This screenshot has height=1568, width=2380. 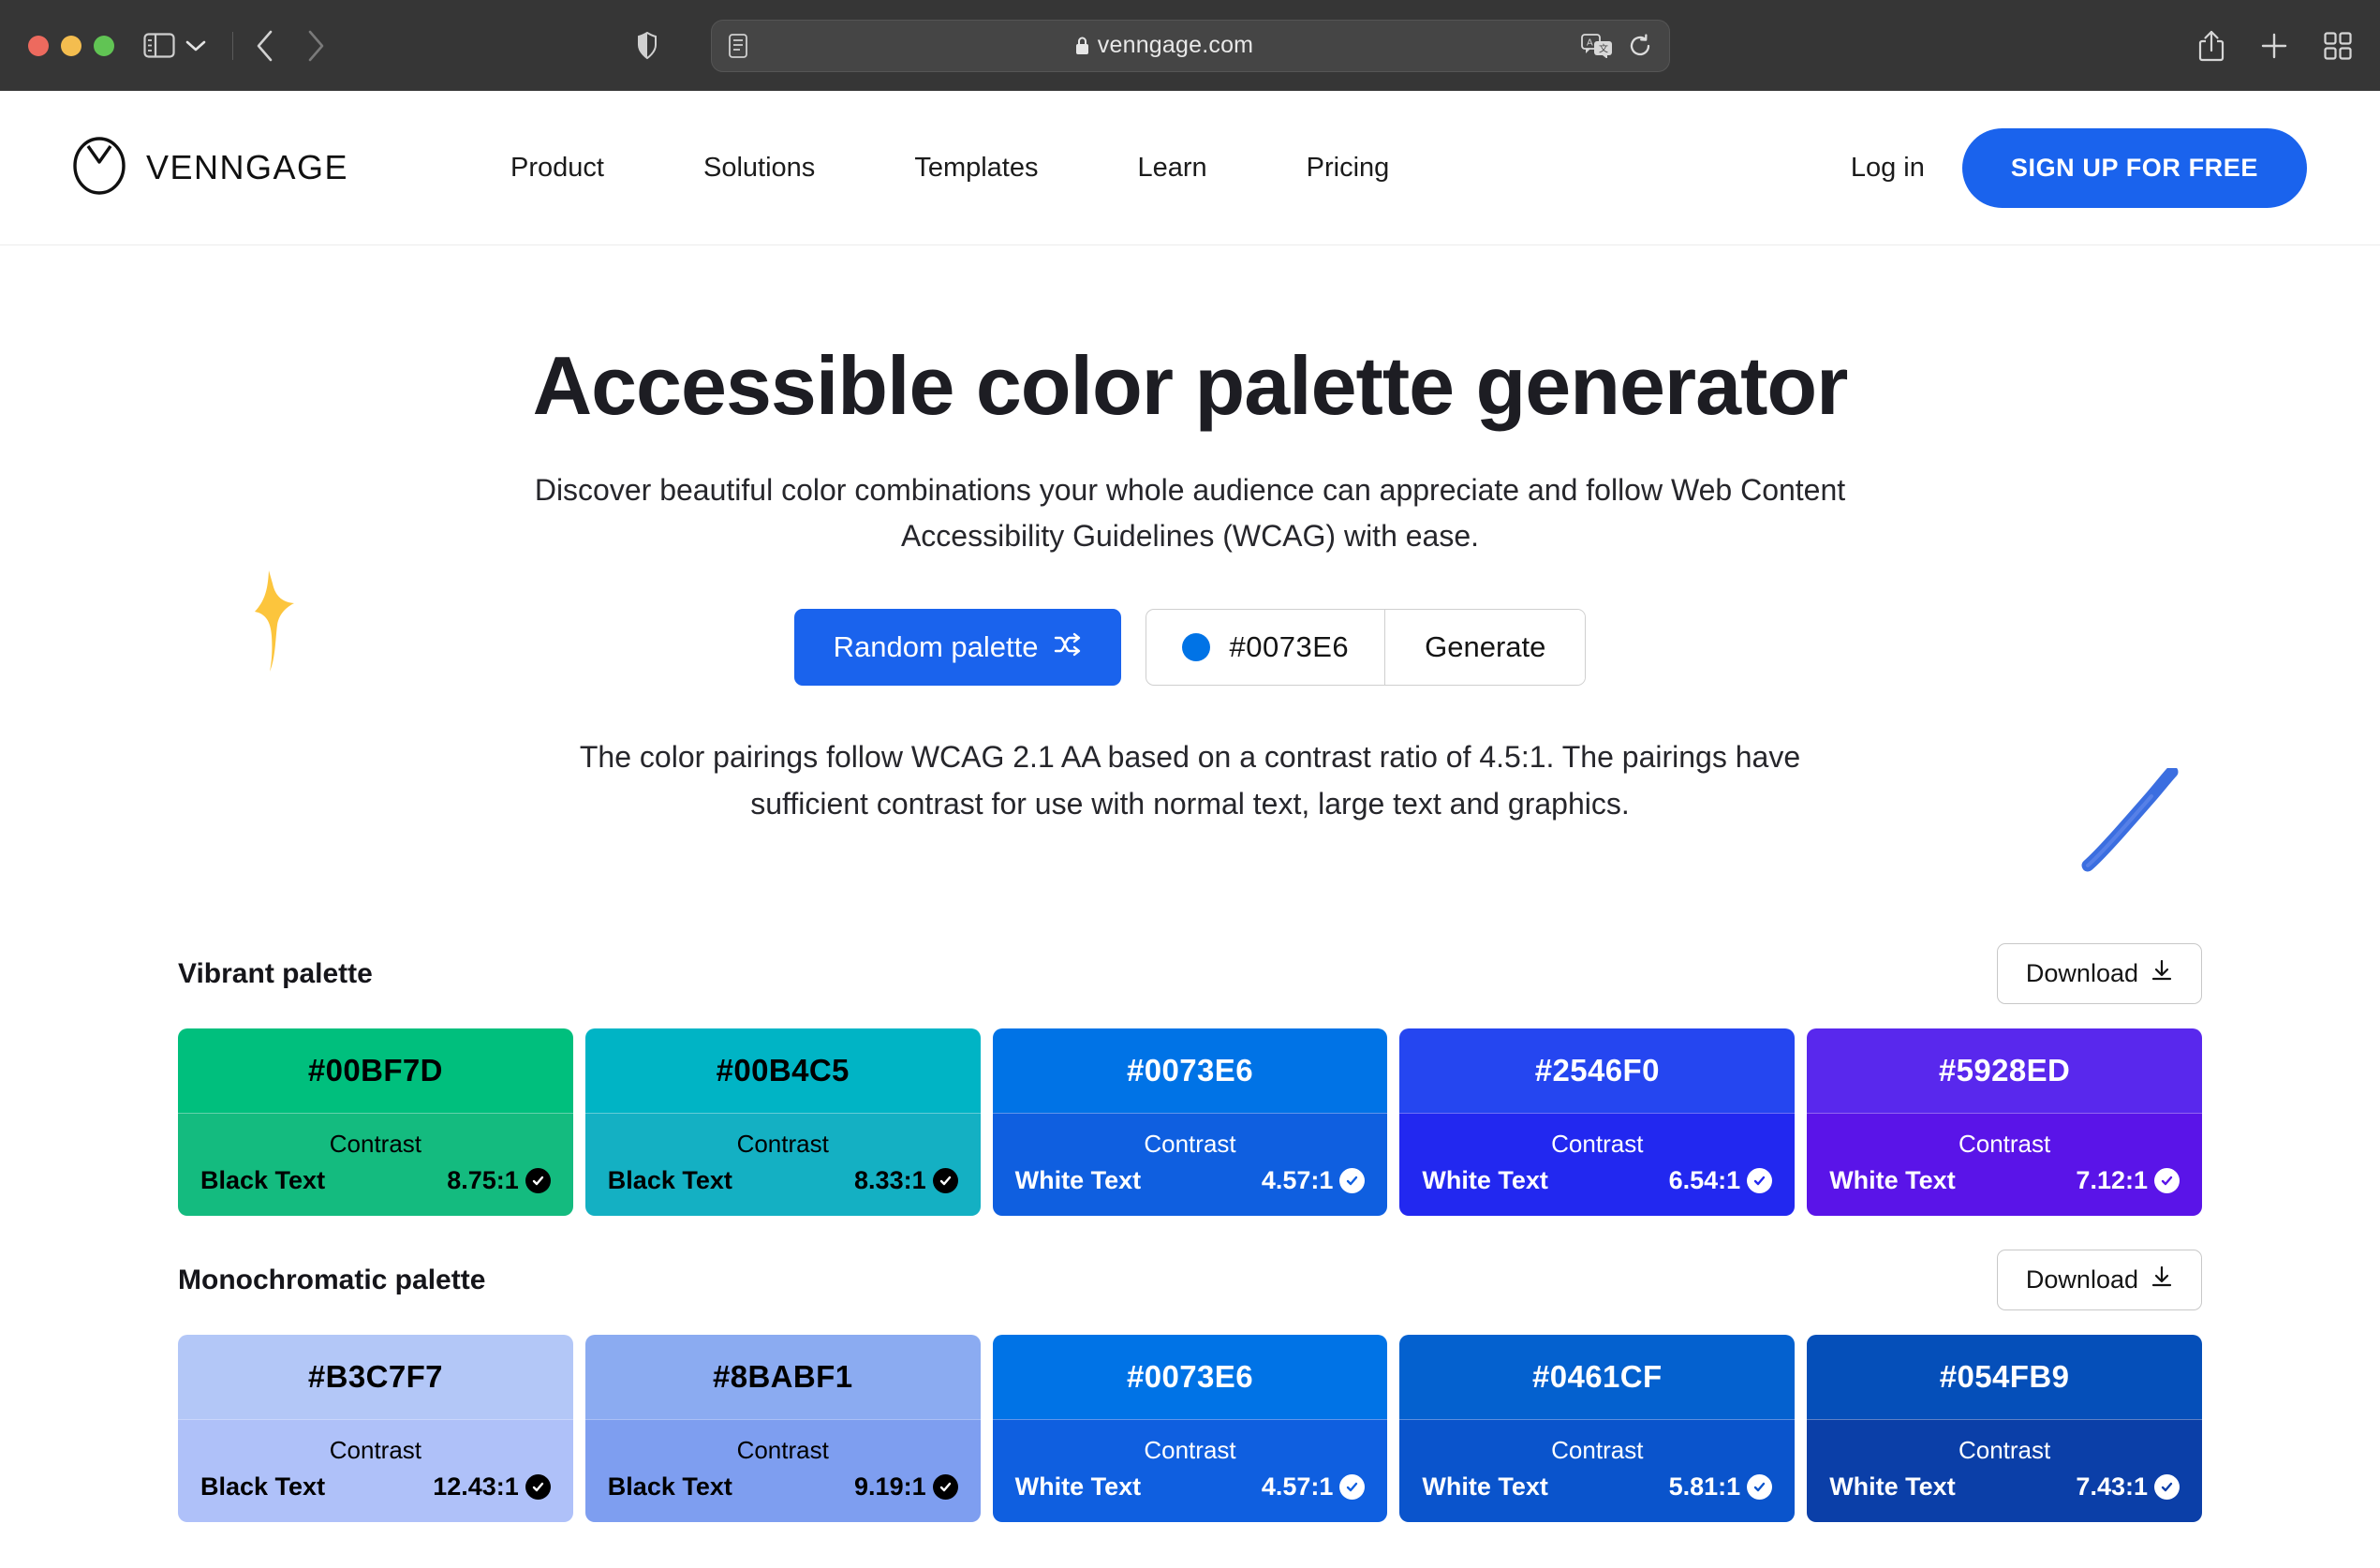 I want to click on nav-link-solutions: Solutions, so click(x=759, y=168).